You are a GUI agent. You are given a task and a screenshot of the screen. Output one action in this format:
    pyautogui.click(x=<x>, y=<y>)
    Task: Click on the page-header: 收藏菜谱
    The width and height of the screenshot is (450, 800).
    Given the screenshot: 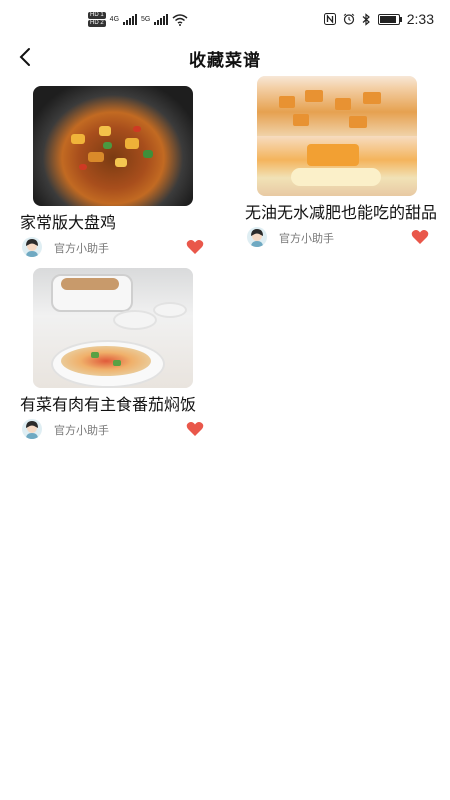 What is the action you would take?
    pyautogui.click(x=225, y=58)
    